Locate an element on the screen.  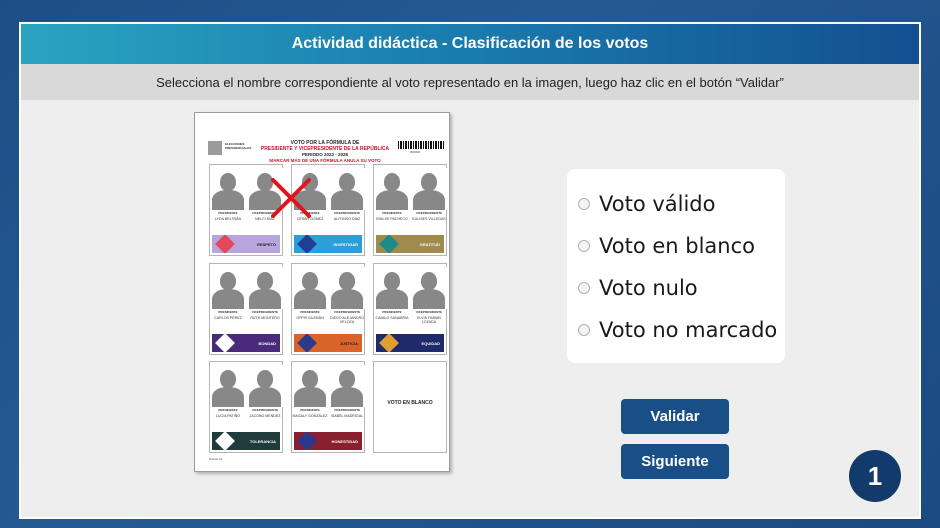
party-banner: HONESTIDAD is located at coordinates (328, 441).